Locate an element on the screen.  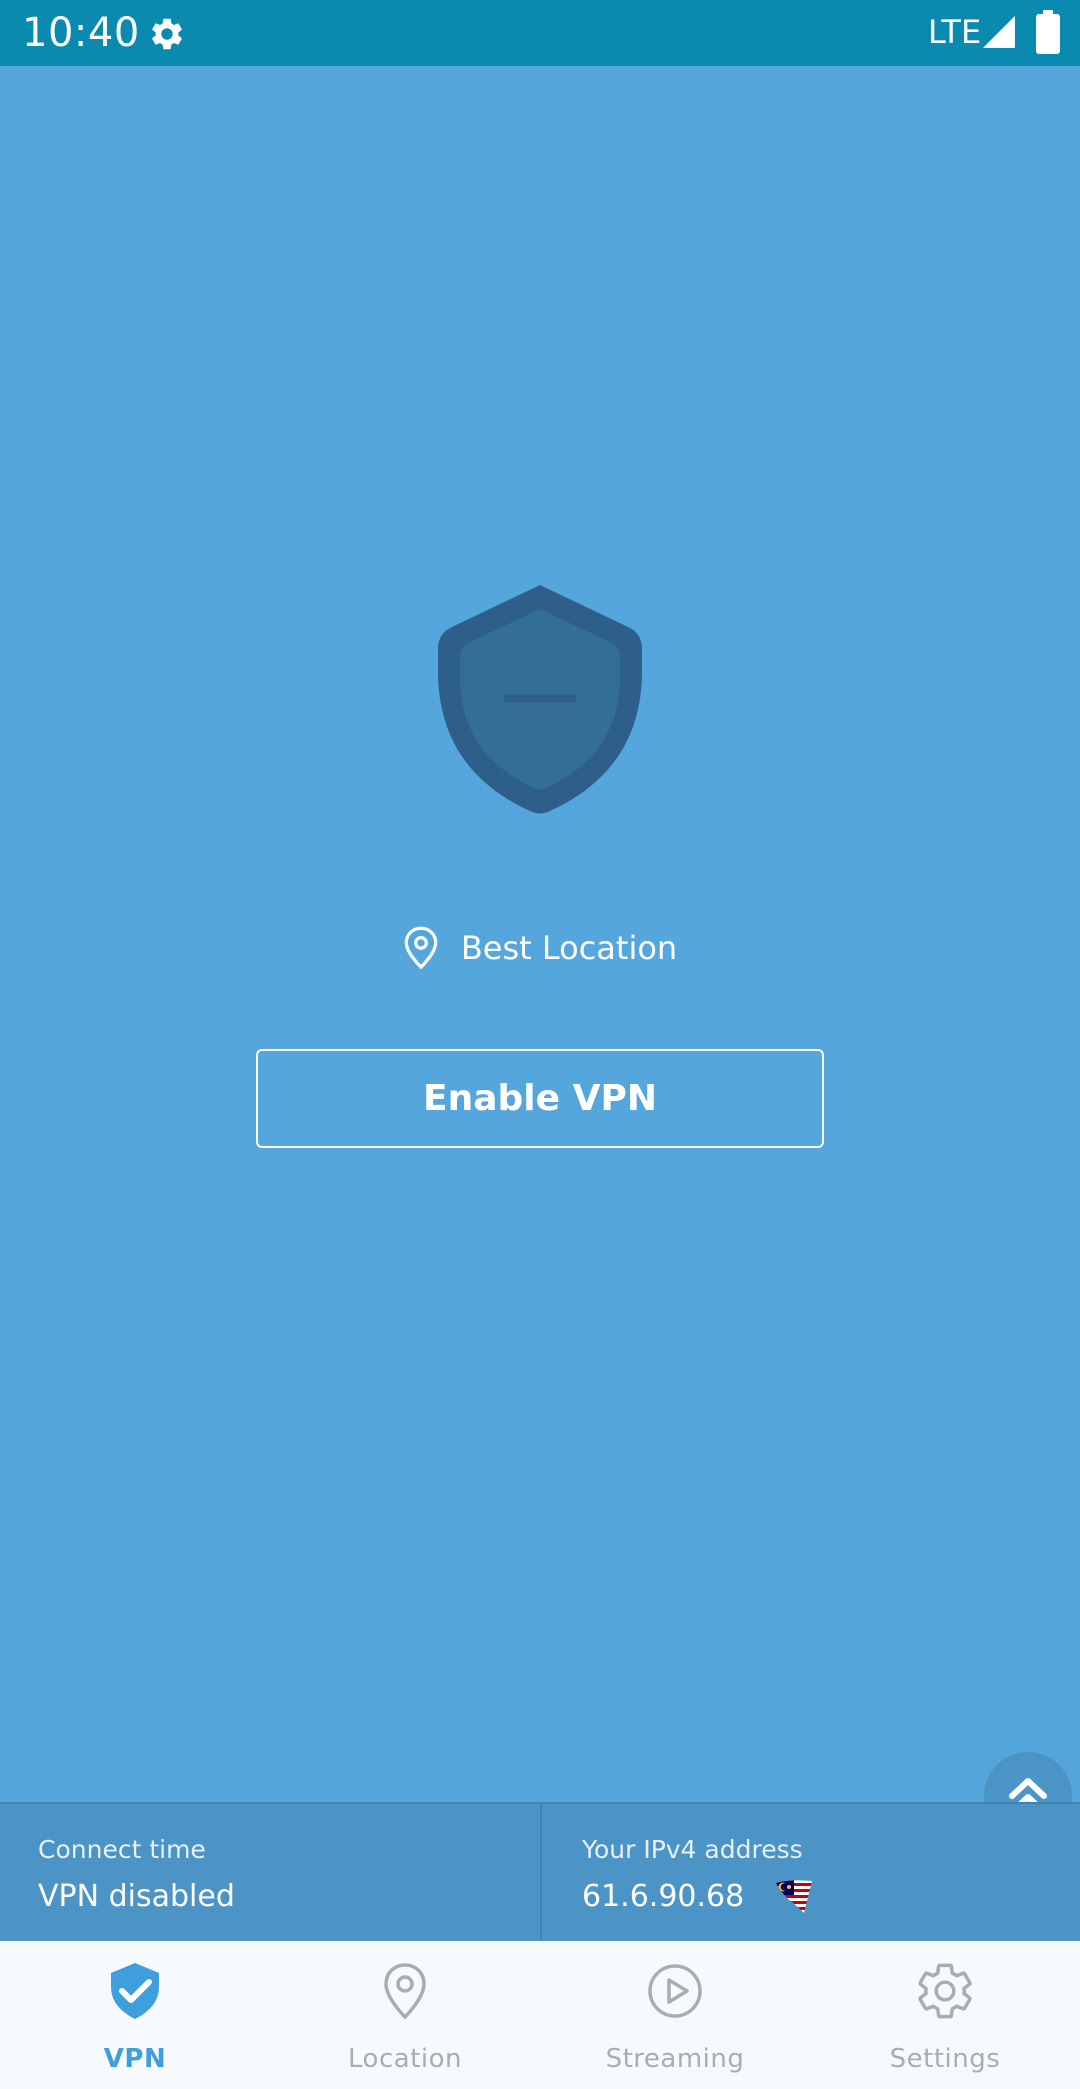
malaysia-flag-icon is located at coordinates (794, 1897).